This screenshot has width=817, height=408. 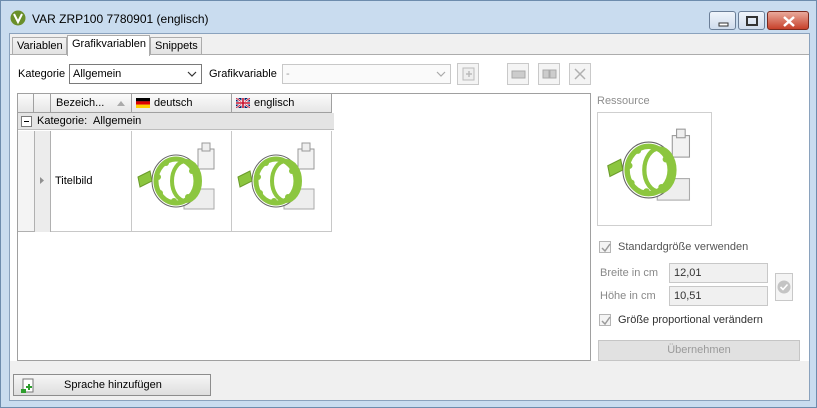 I want to click on grafikvariable-label: Grafikvariable, so click(x=243, y=74).